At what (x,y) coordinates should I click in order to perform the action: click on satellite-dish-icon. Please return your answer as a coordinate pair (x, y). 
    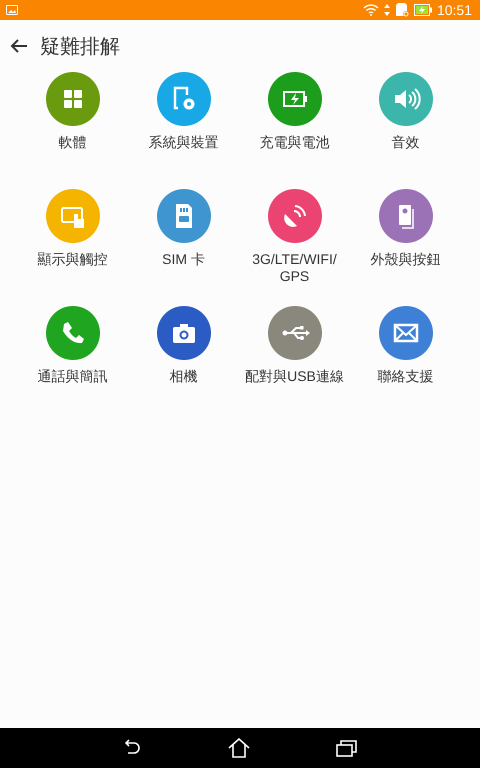
    Looking at the image, I should click on (295, 216).